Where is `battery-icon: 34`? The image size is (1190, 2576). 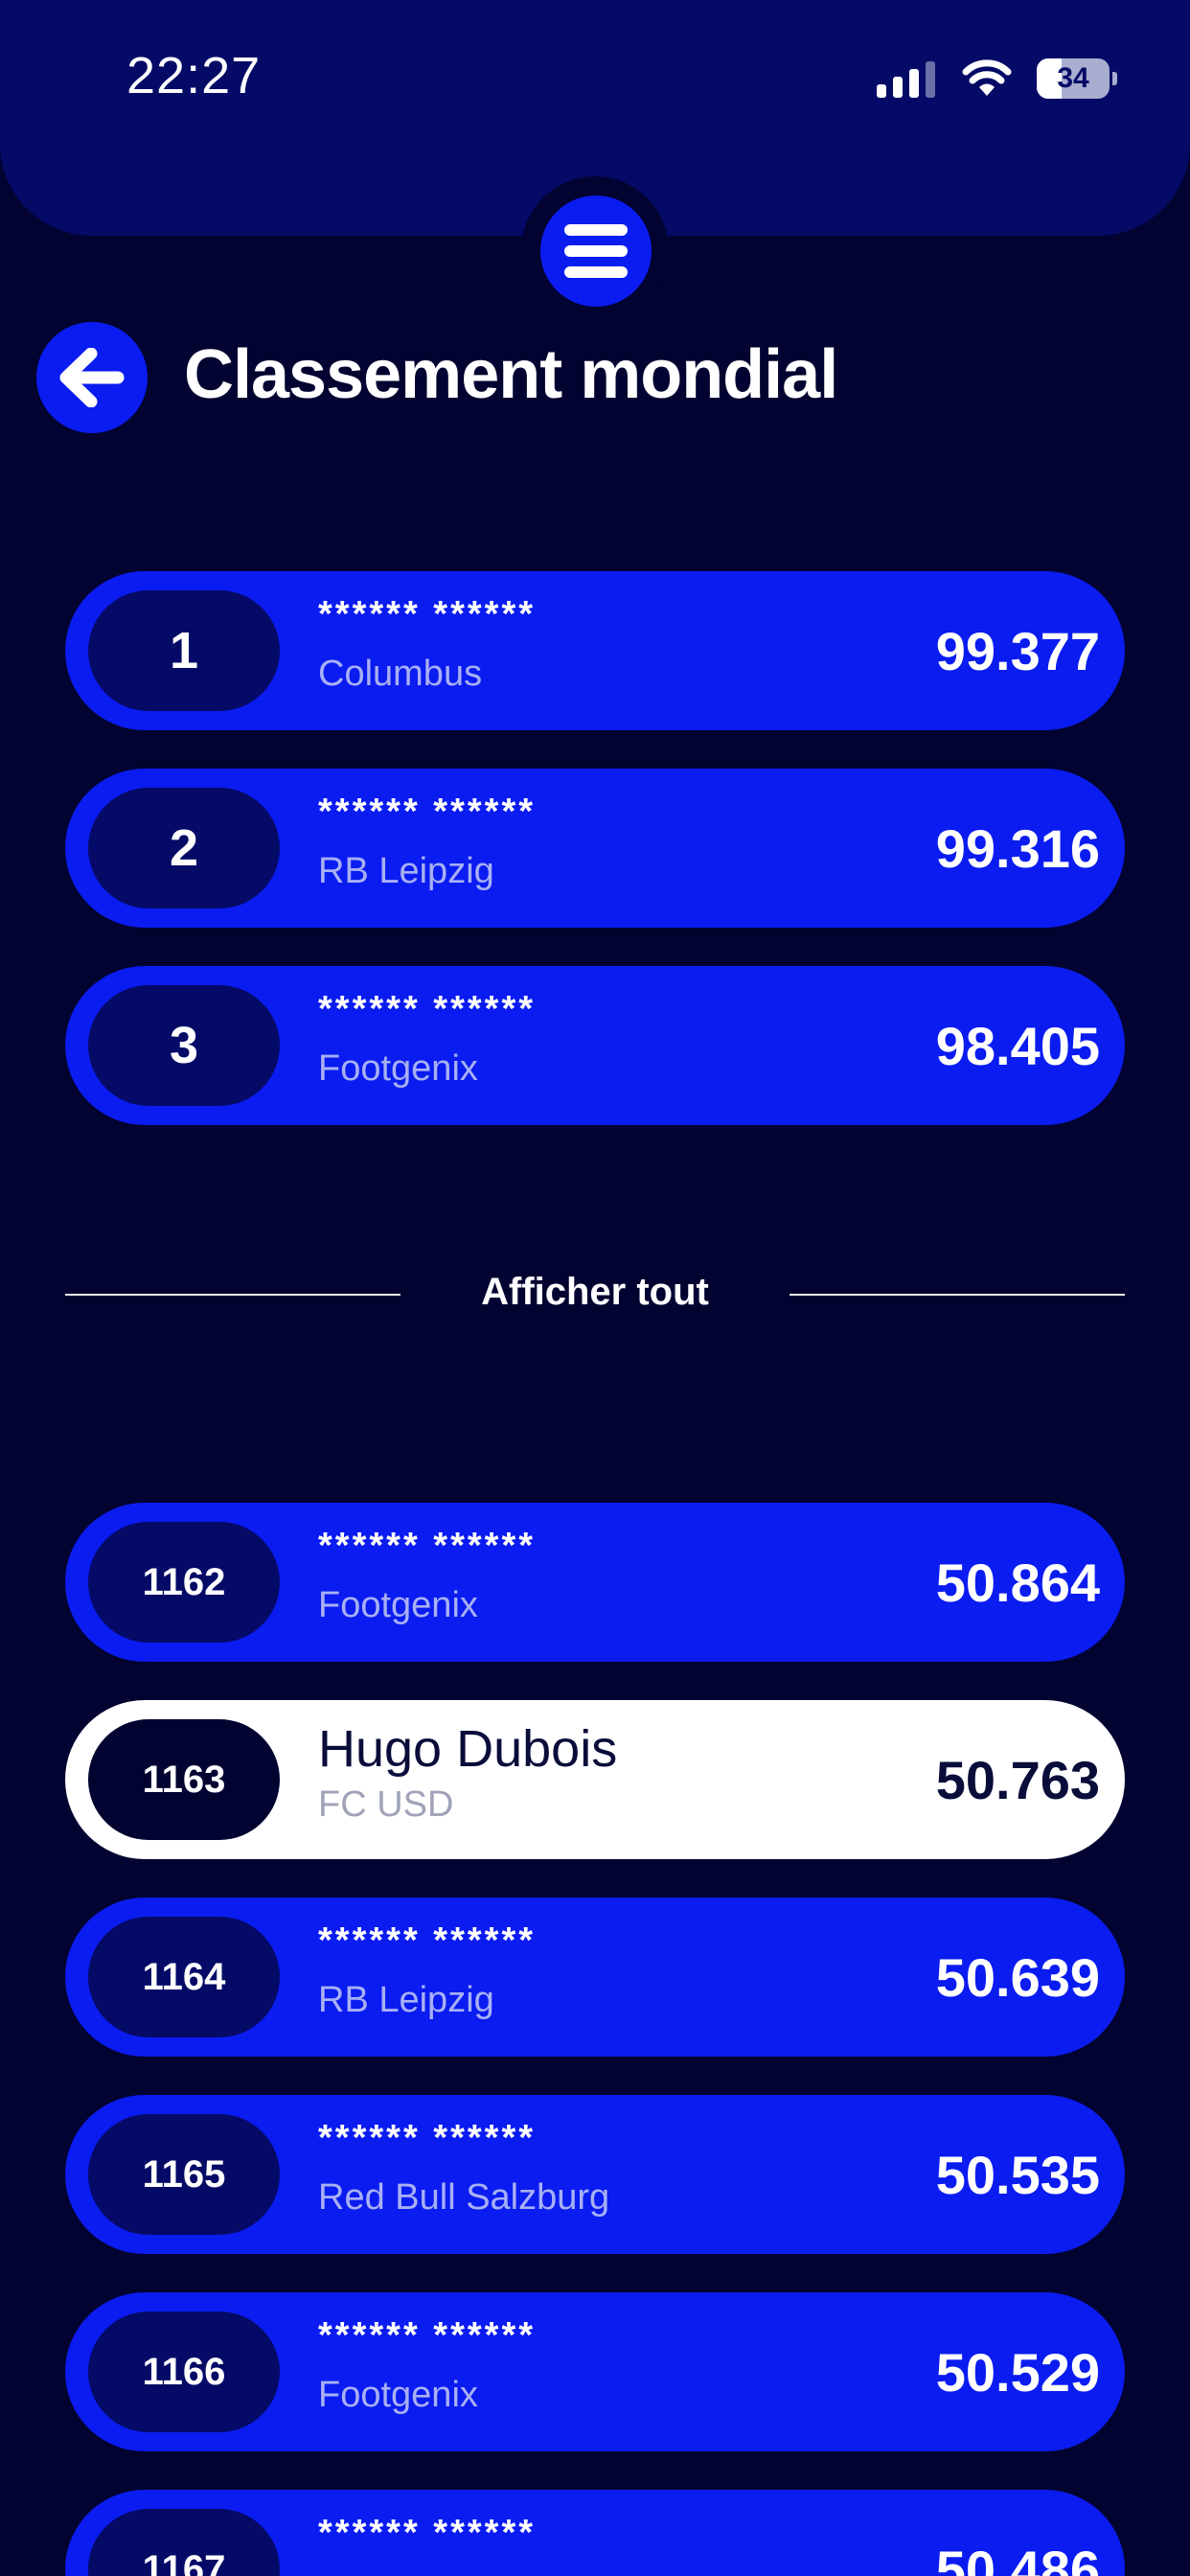
battery-icon: 34 is located at coordinates (1077, 78).